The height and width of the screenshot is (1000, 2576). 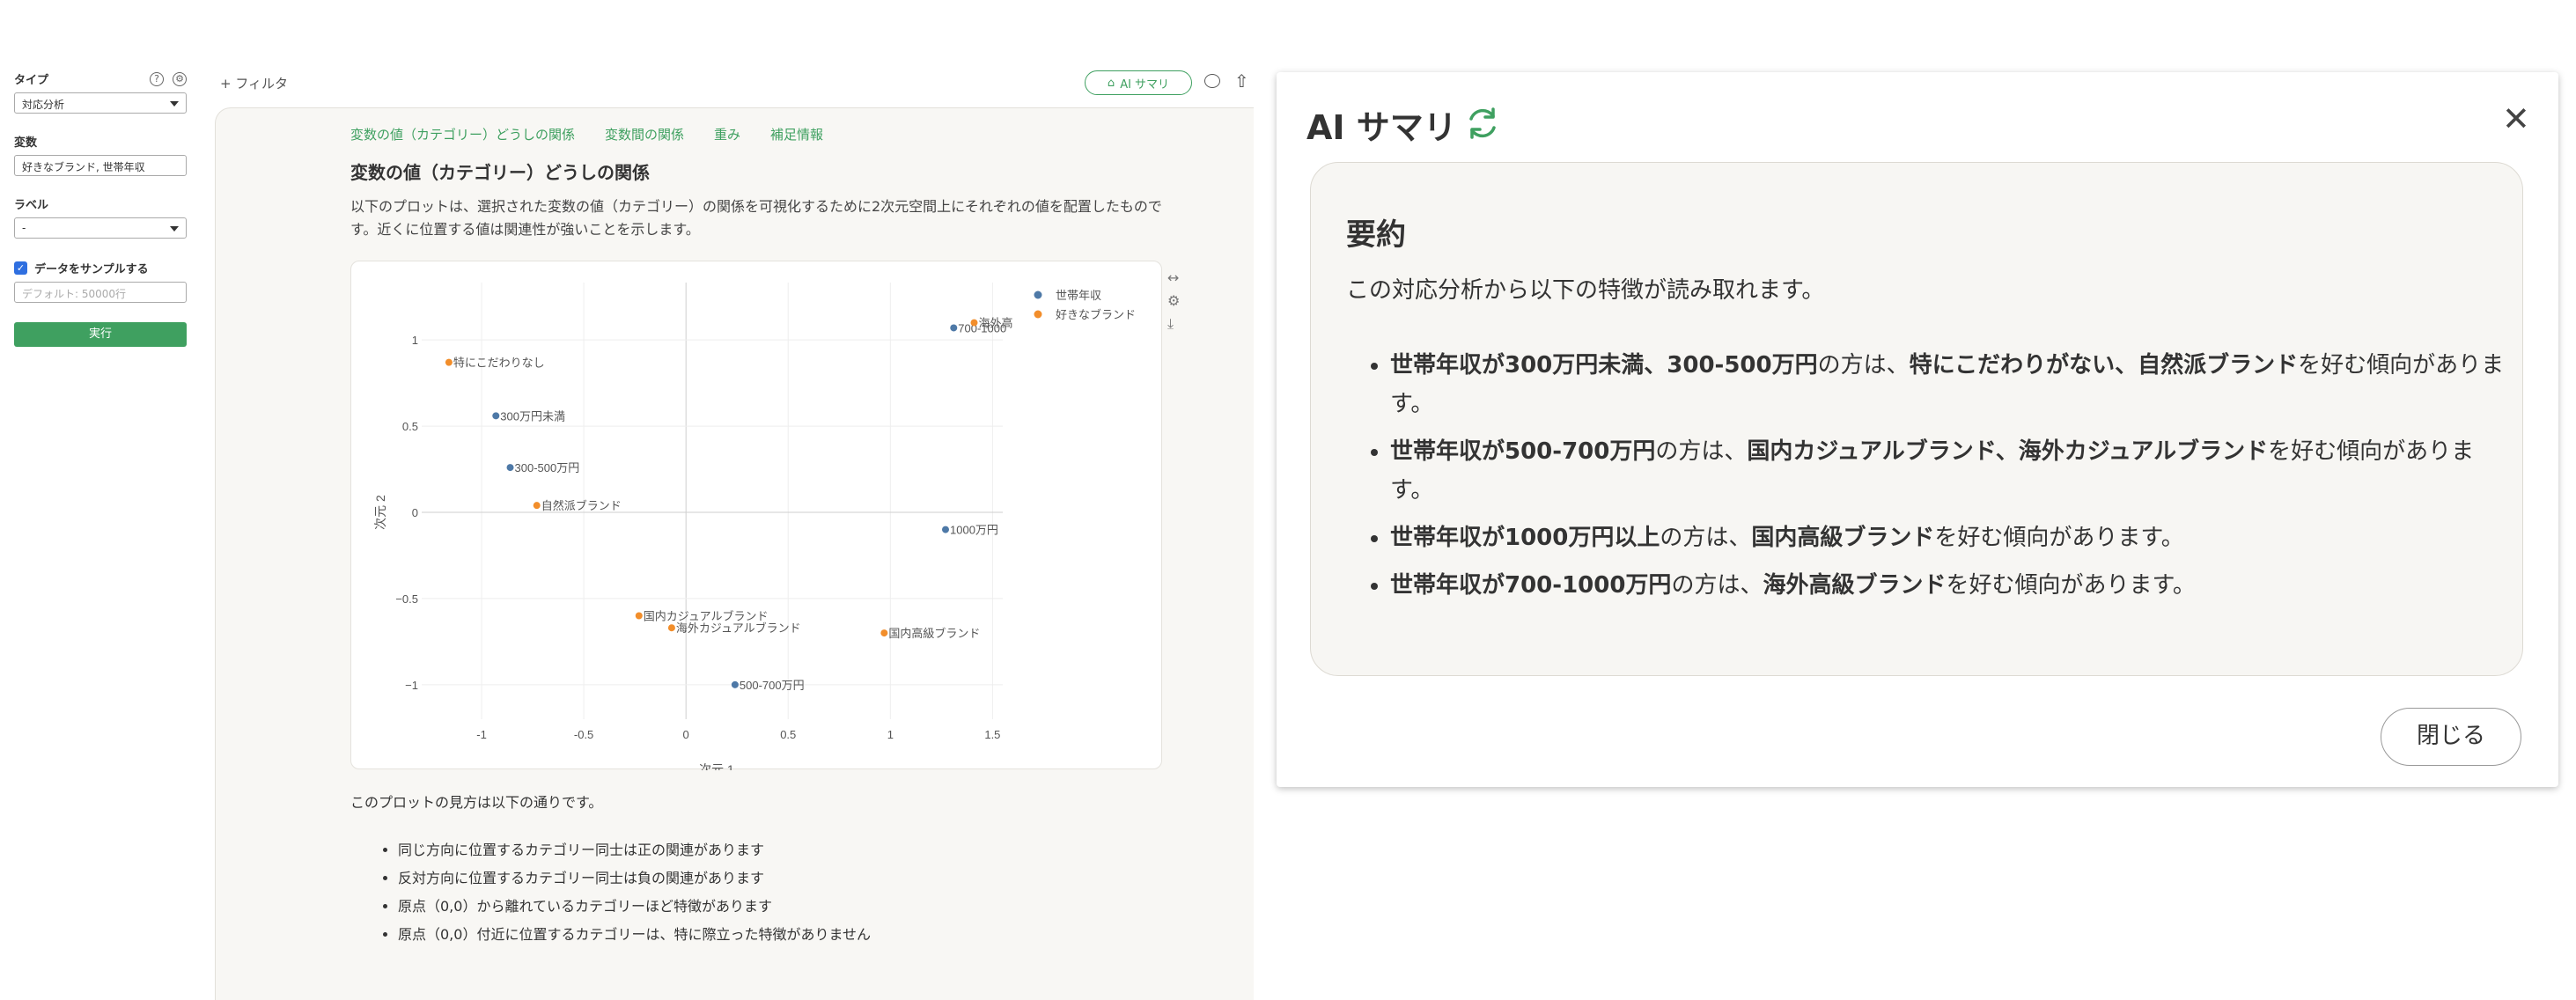 What do you see at coordinates (974, 530) in the screenshot?
I see `point-label: 1000万円` at bounding box center [974, 530].